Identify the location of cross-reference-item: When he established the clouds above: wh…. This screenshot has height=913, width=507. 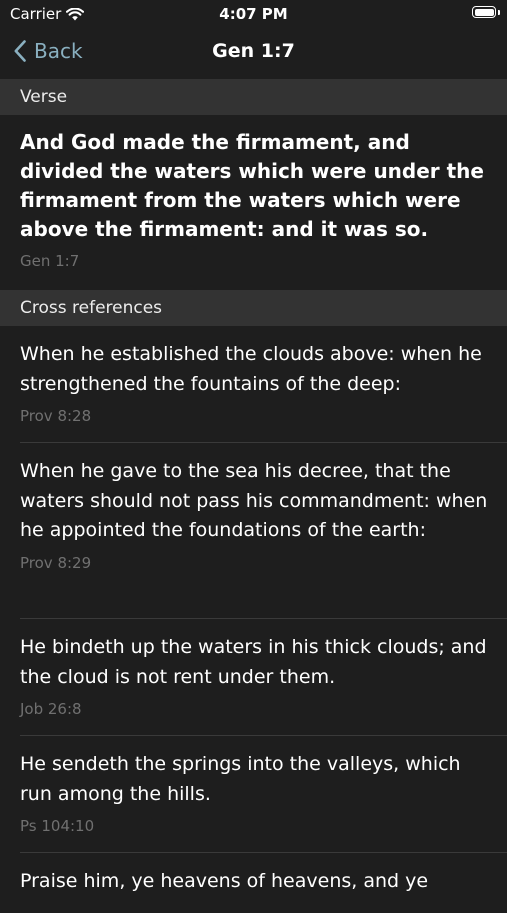
(253, 384).